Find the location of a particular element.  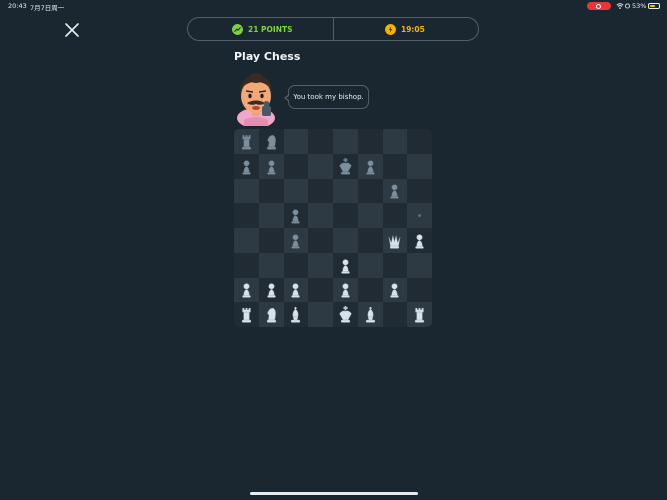

square-g2 is located at coordinates (395, 290).